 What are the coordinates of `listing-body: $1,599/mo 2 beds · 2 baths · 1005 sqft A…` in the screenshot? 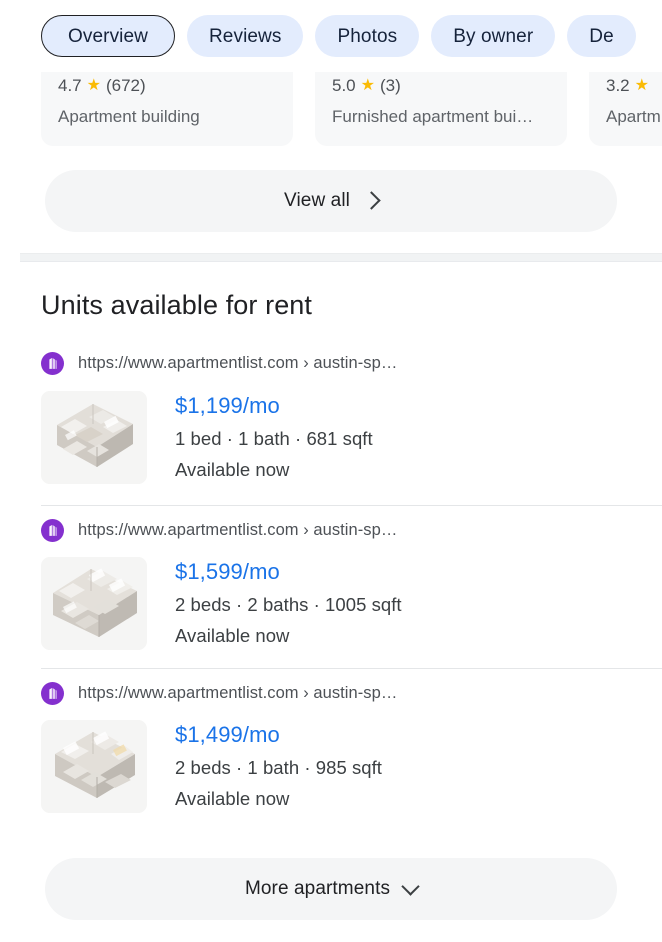 It's located at (221, 603).